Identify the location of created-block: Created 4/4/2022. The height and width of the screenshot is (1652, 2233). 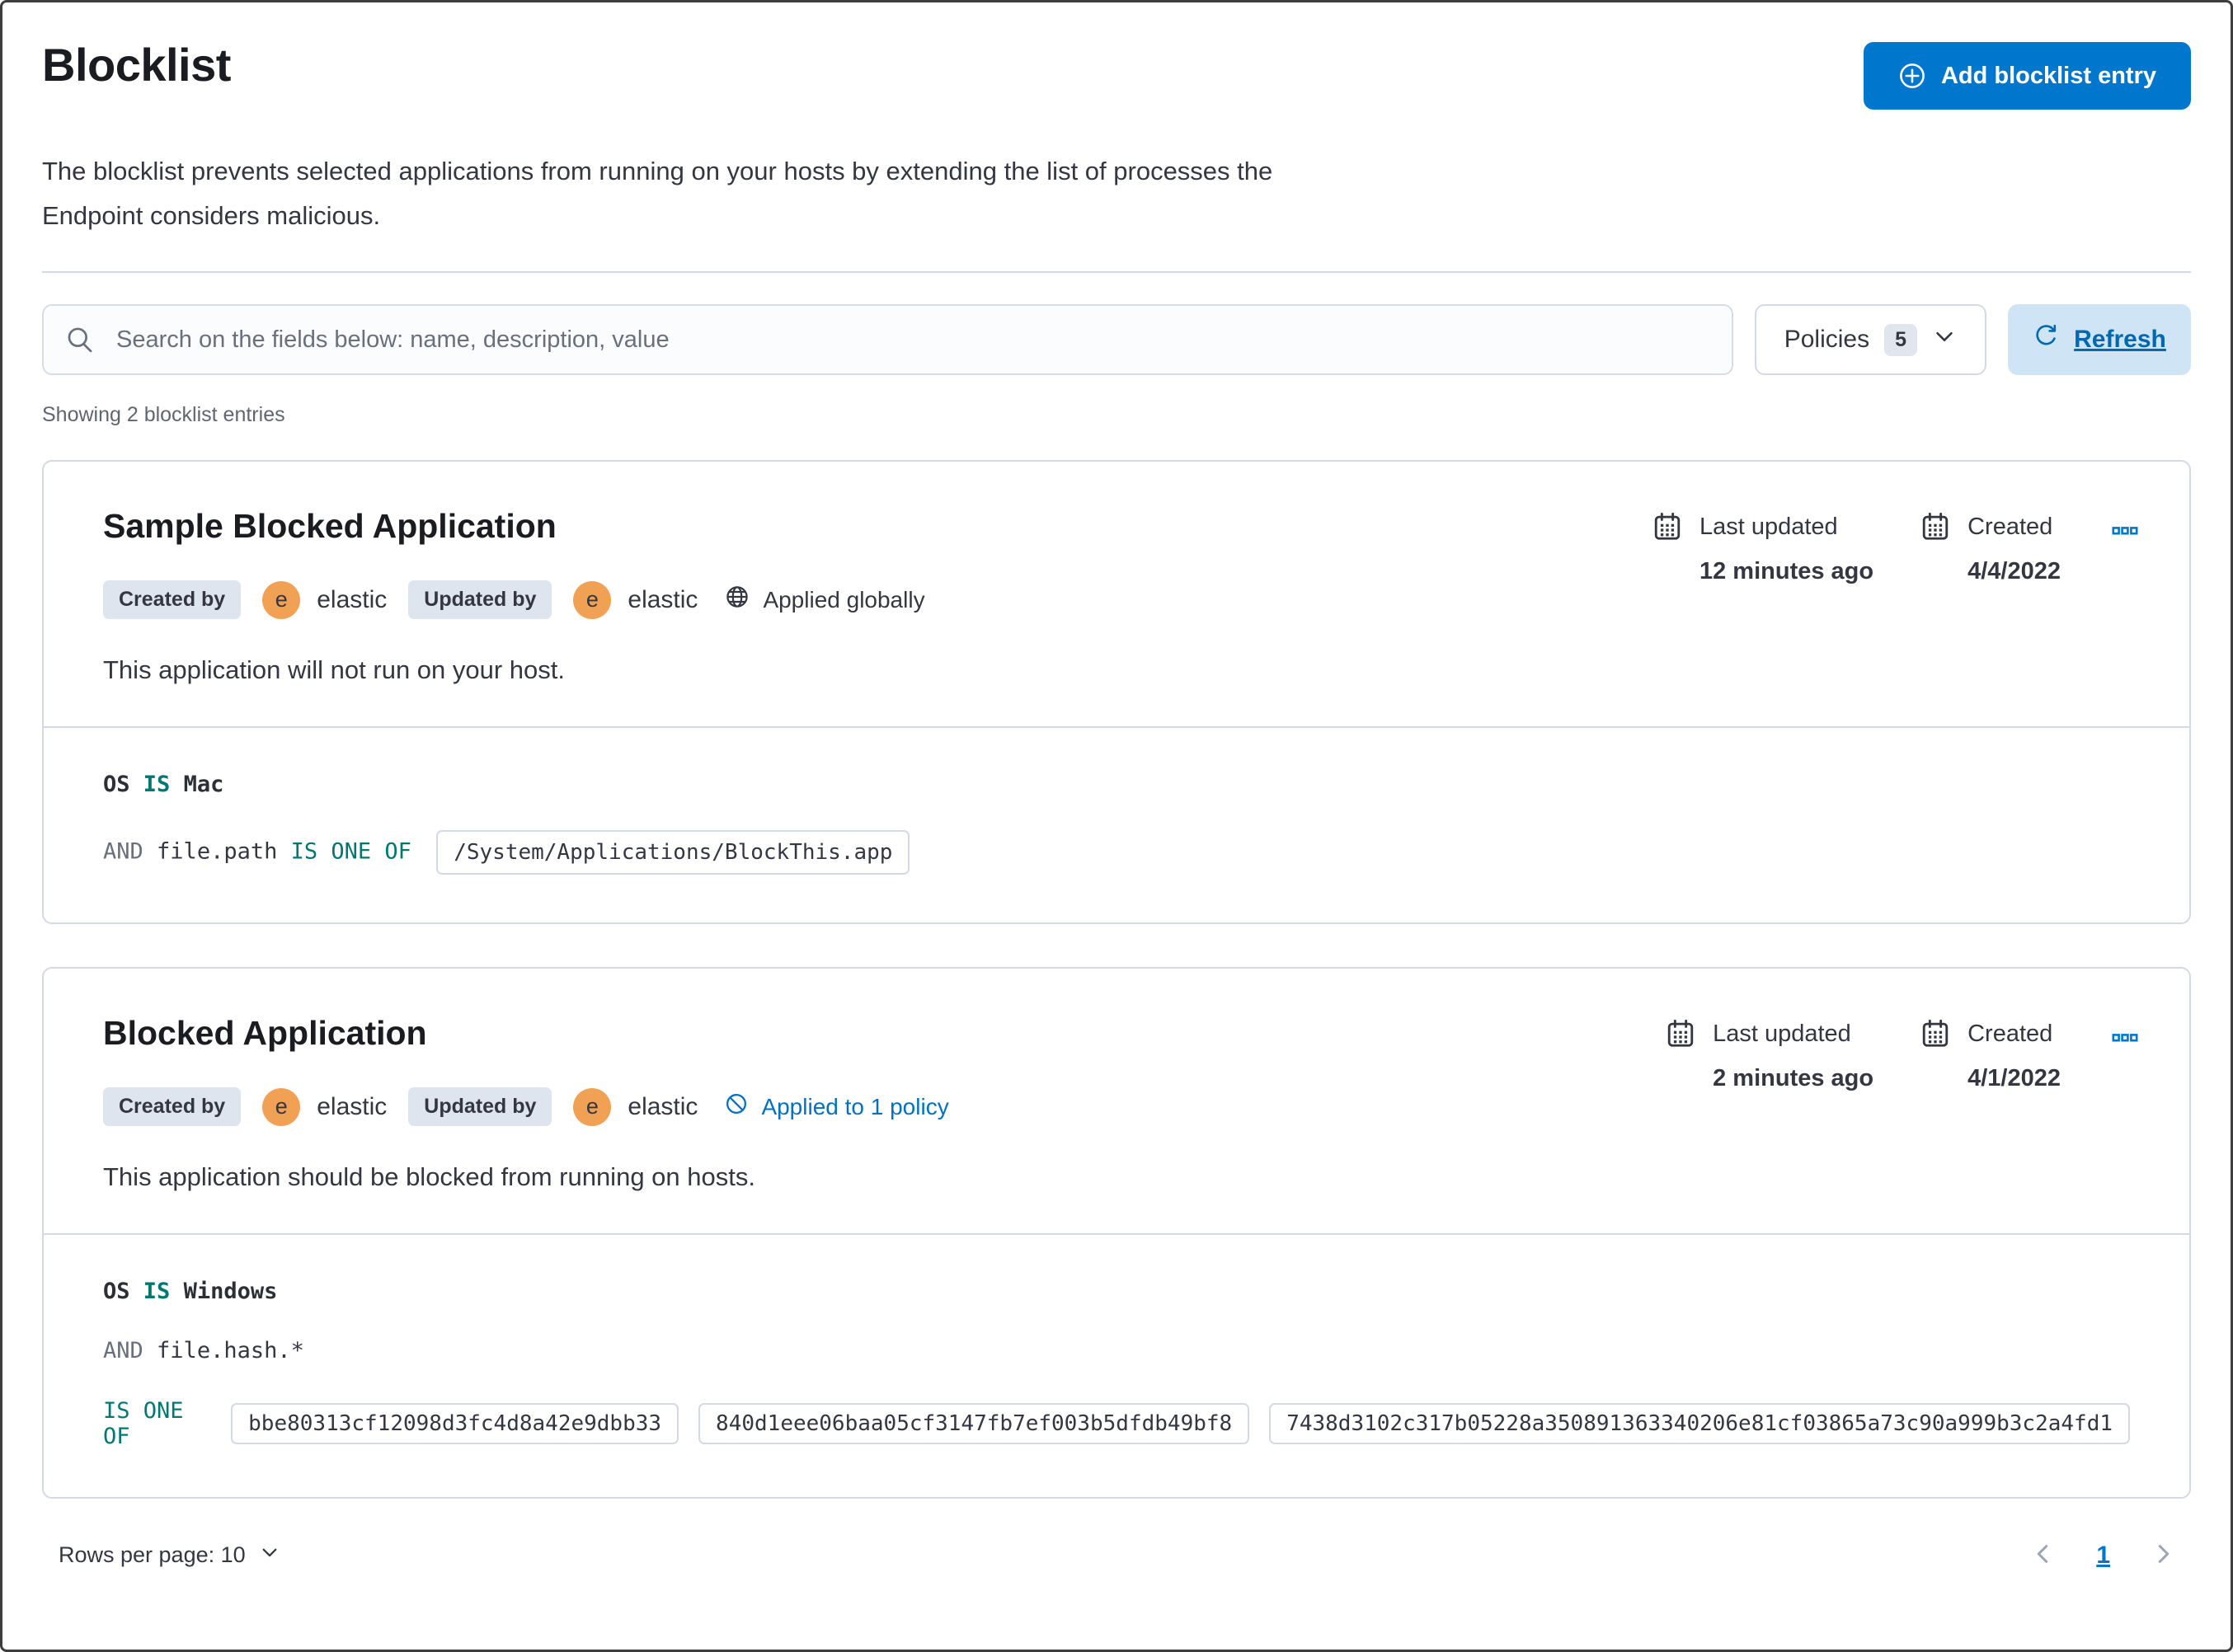
(1990, 548).